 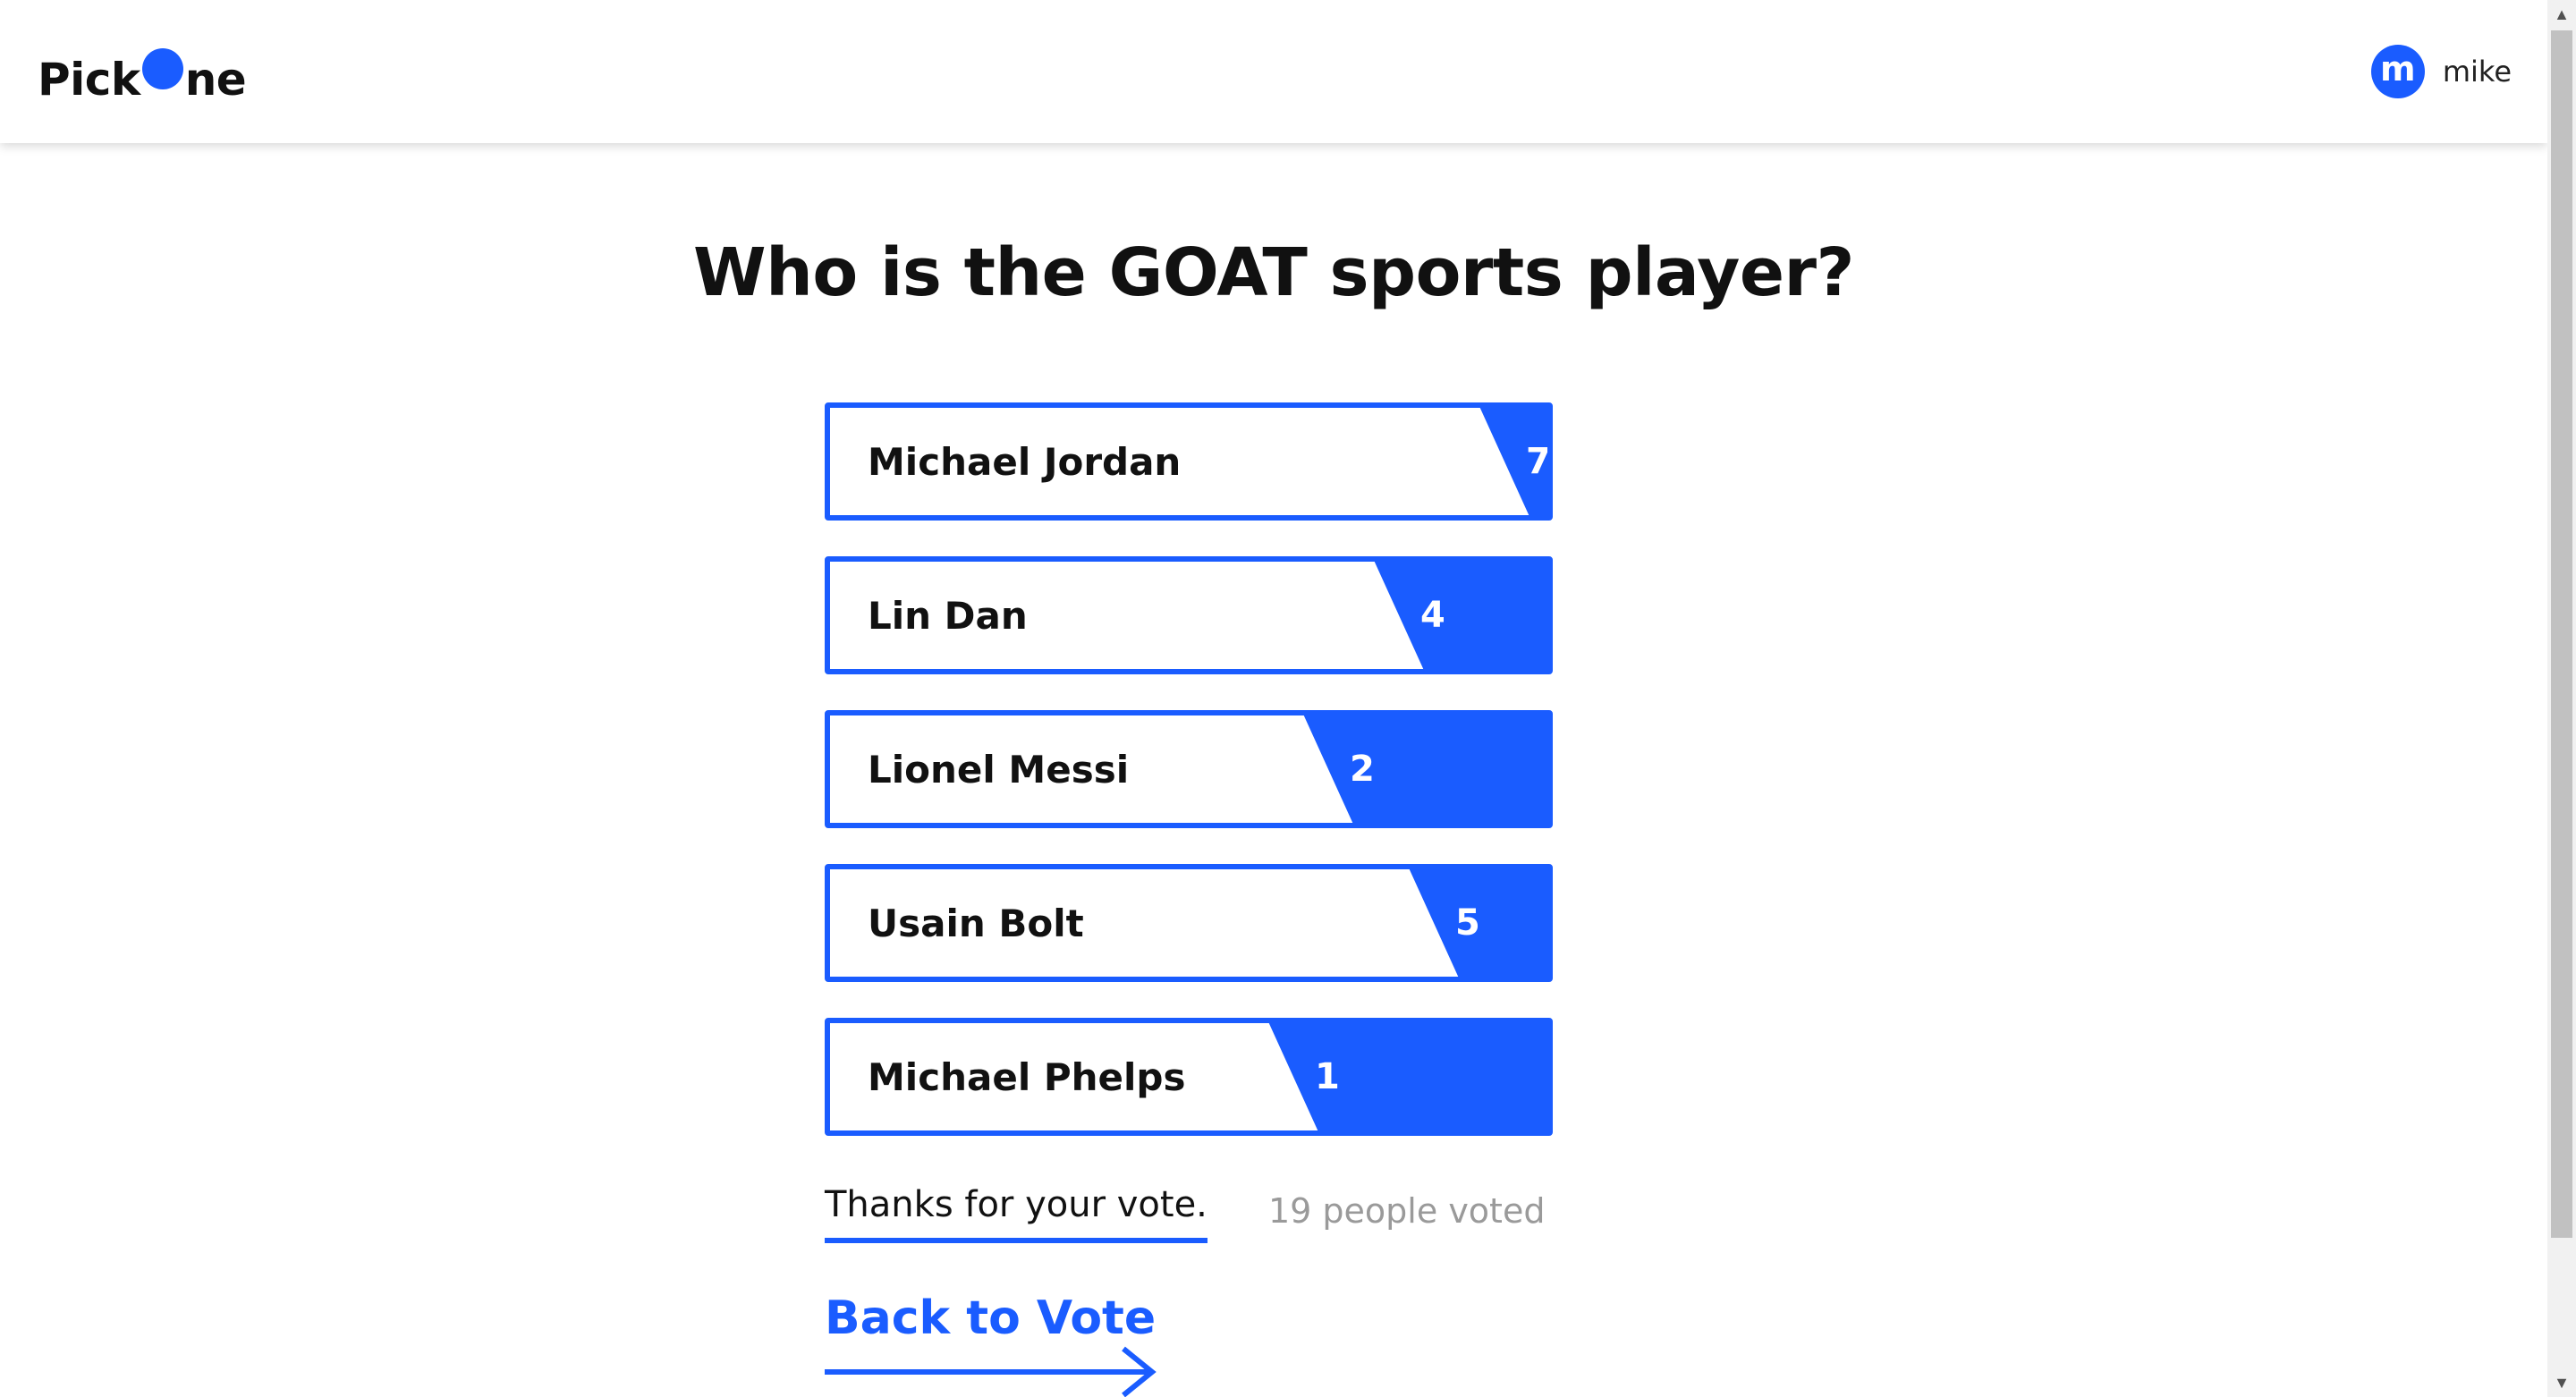 What do you see at coordinates (215, 80) in the screenshot?
I see `logo-text-right: ne` at bounding box center [215, 80].